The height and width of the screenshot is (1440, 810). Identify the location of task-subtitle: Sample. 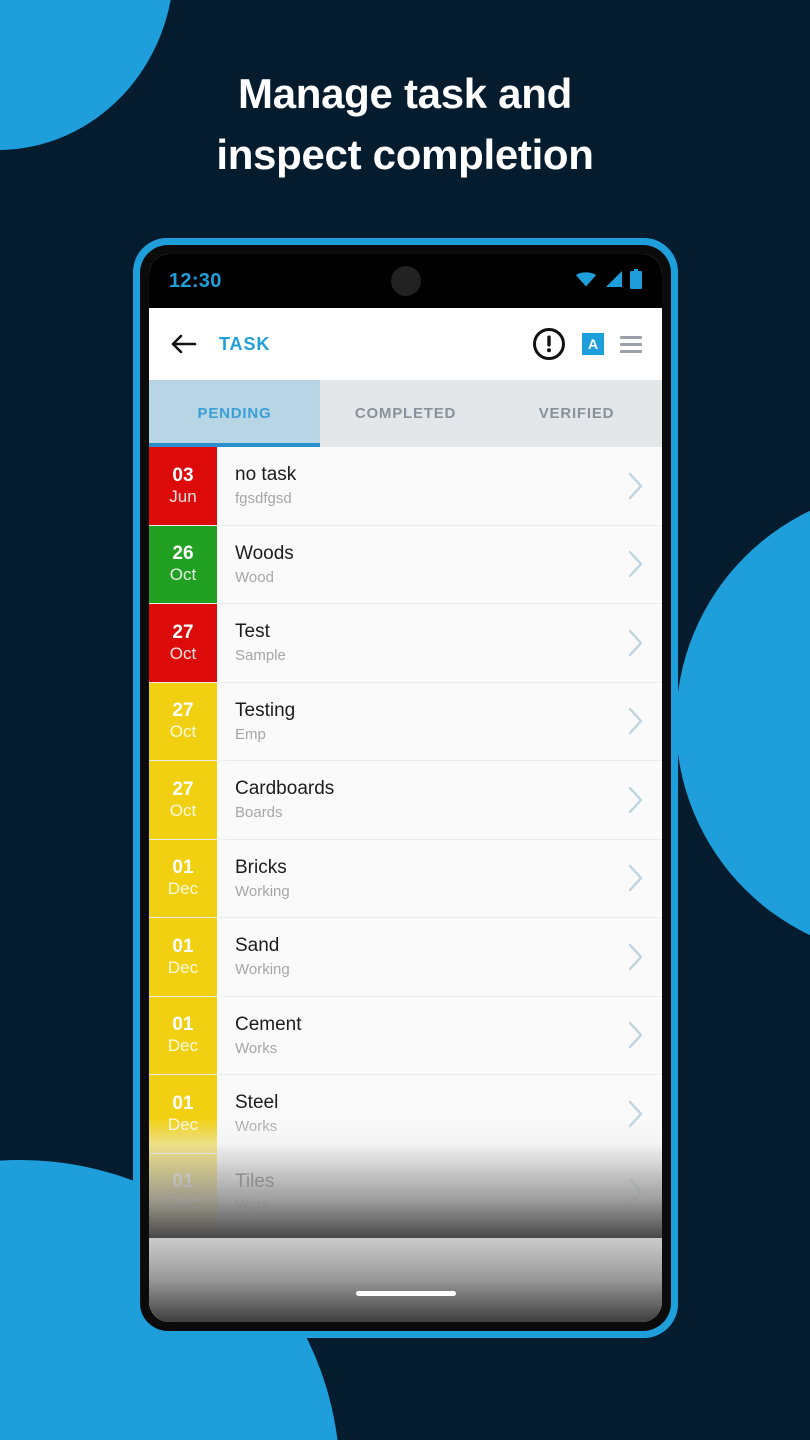
(260, 656).